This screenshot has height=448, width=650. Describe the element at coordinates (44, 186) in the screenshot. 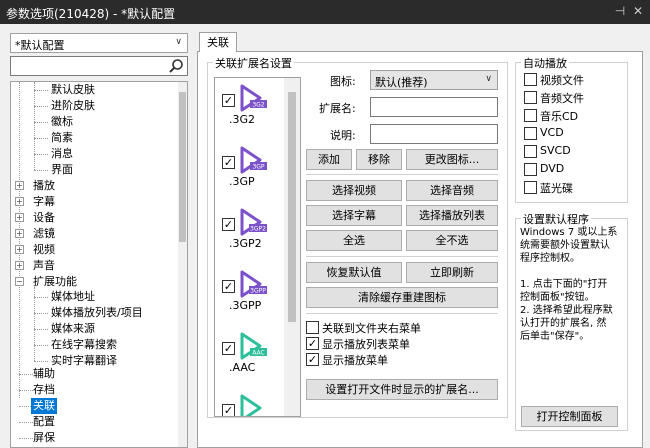

I see `tree-item-playback: 播放` at that location.